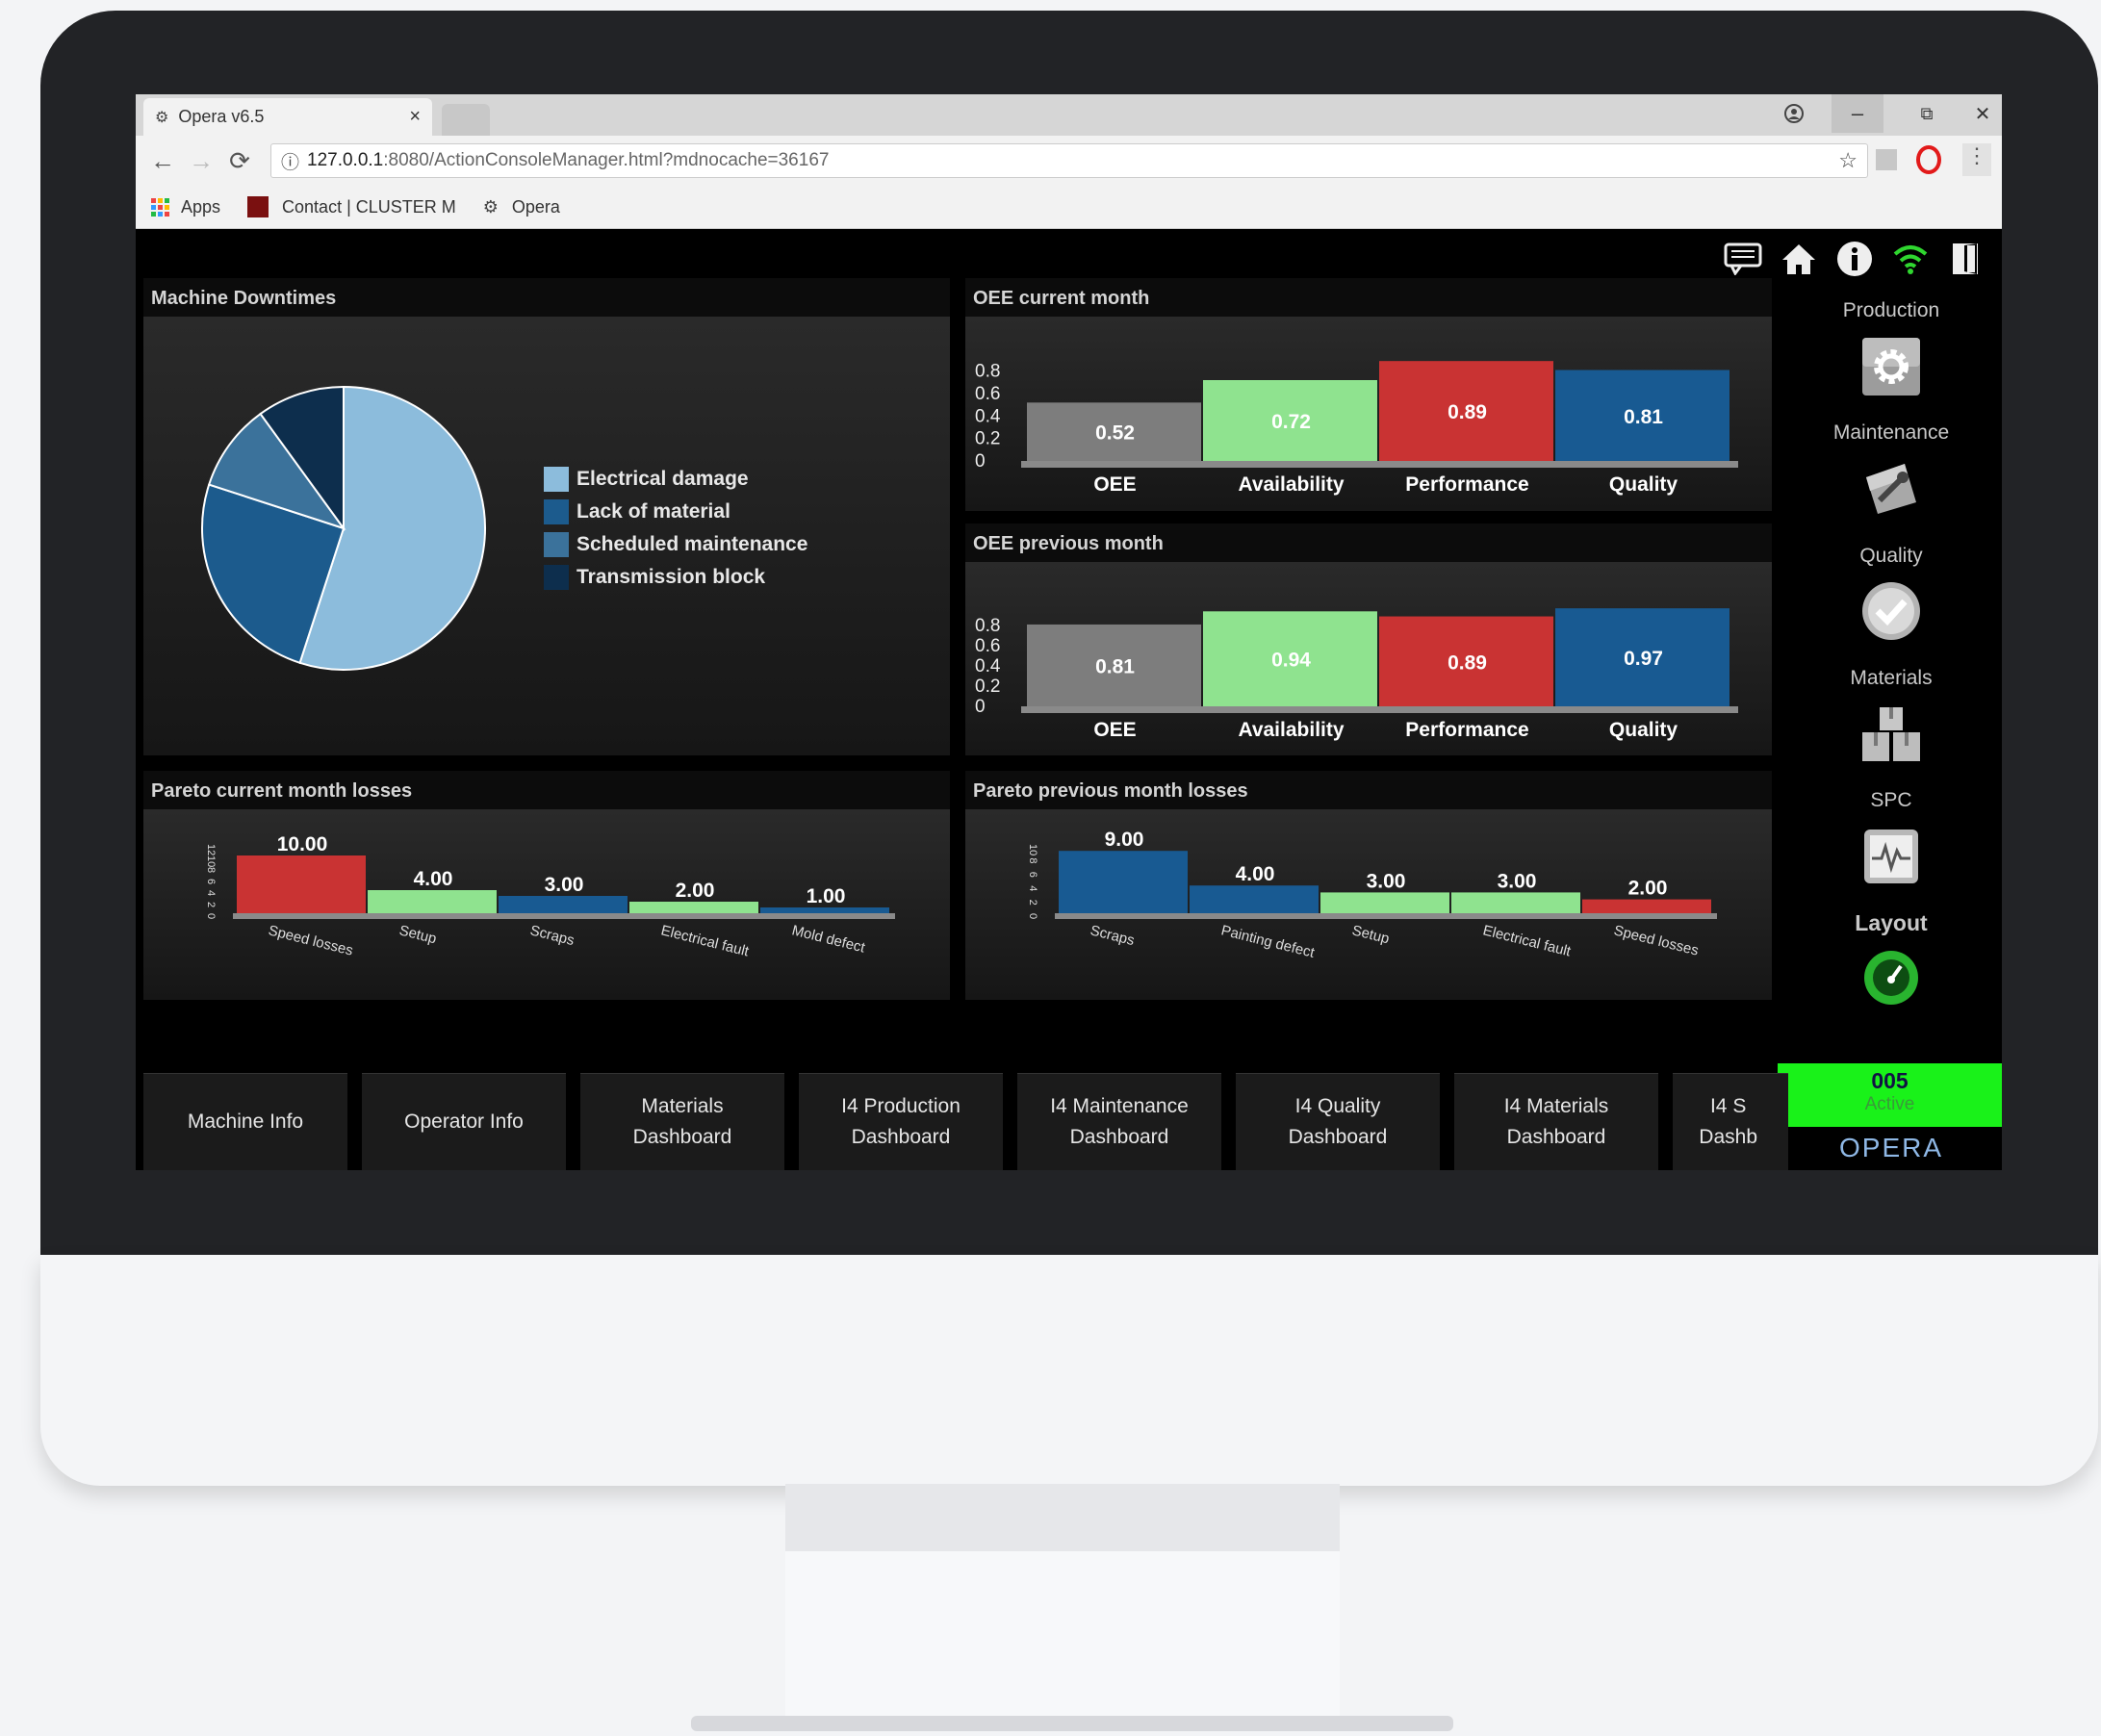 The width and height of the screenshot is (2101, 1736). Describe the element at coordinates (369, 206) in the screenshot. I see `bookmark-label: Contact | CLUSTER M` at that location.